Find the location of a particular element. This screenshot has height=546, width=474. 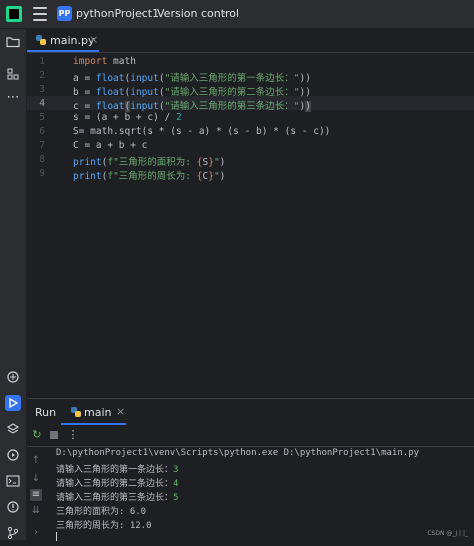

more-options-icon: ⋮ is located at coordinates (73, 435).